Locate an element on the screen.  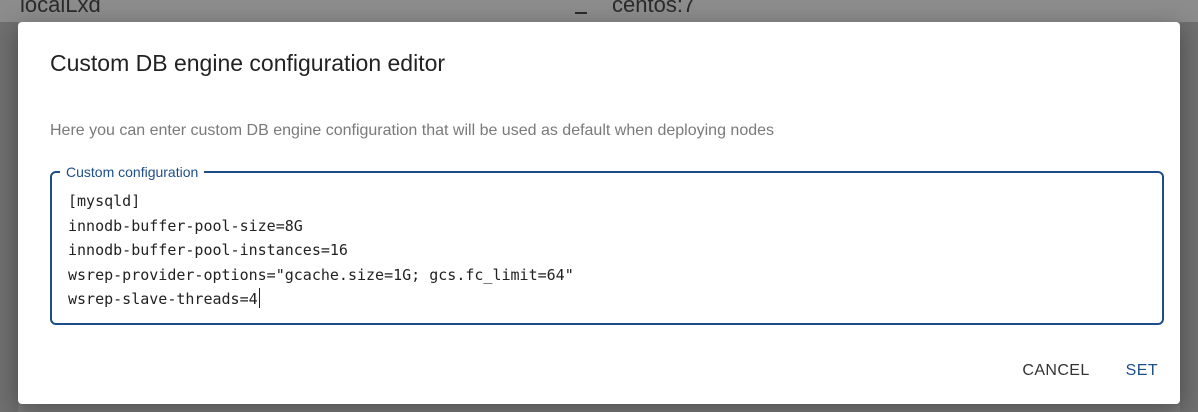
cancel-button: CANCEL is located at coordinates (1055, 371).